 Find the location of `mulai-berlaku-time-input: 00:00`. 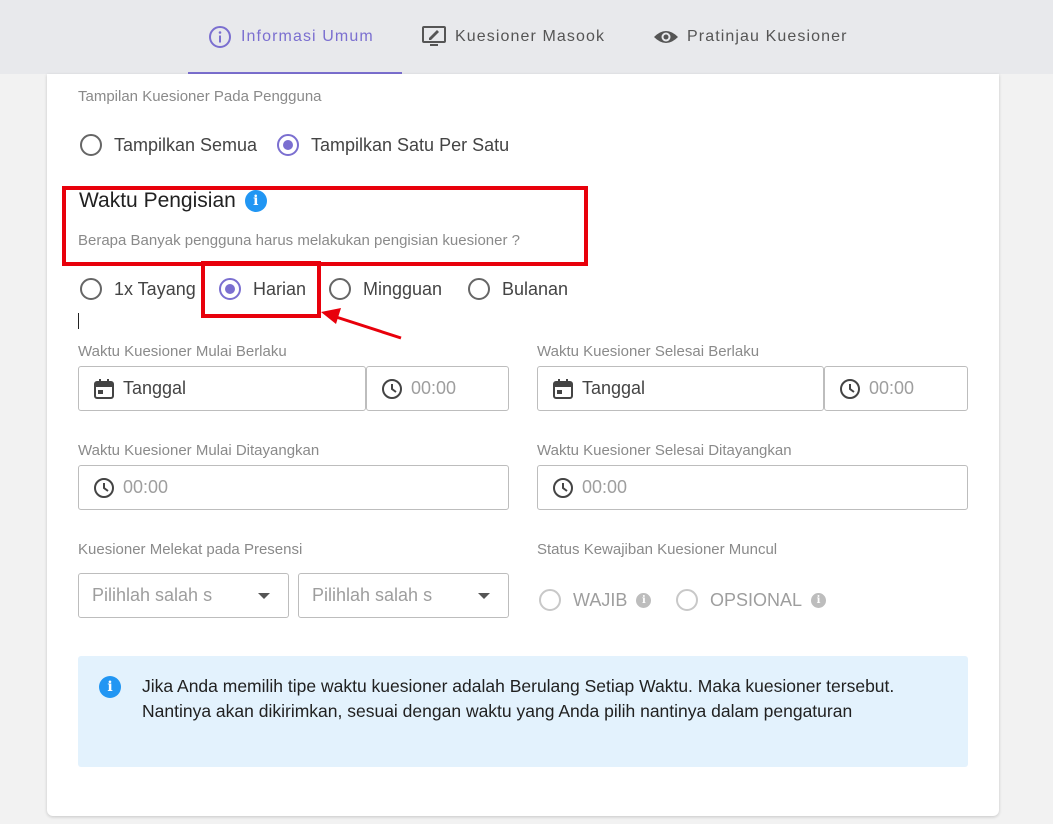

mulai-berlaku-time-input: 00:00 is located at coordinates (437, 388).